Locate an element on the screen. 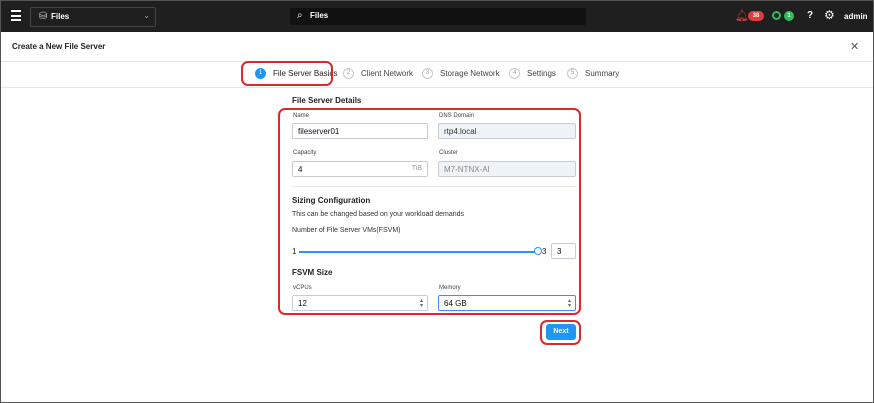 This screenshot has width=874, height=403. step-label: Storage Network is located at coordinates (470, 73).